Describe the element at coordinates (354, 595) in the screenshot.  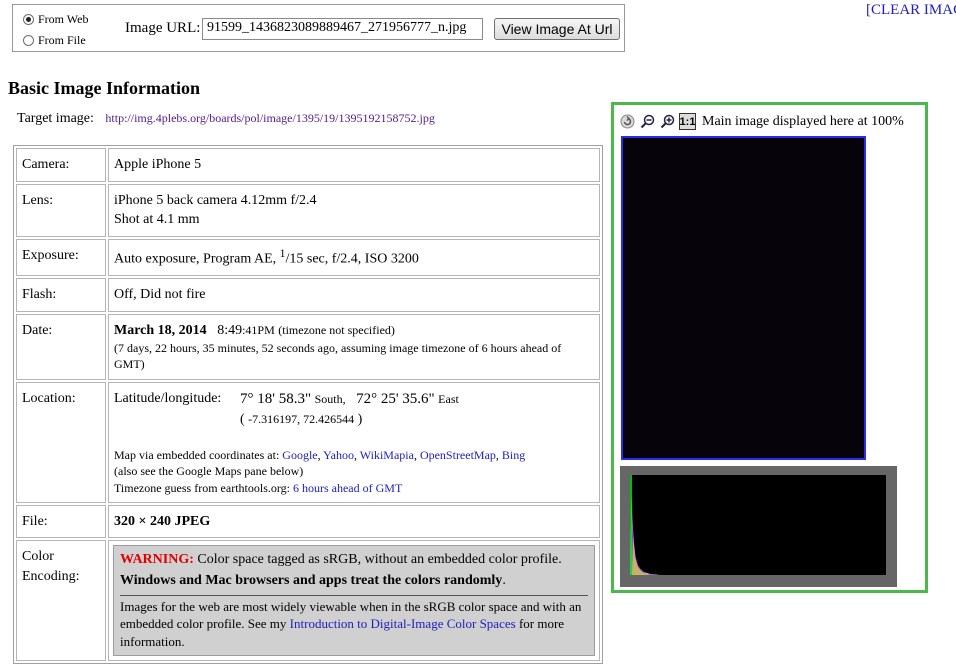
I see `warning-divider` at that location.